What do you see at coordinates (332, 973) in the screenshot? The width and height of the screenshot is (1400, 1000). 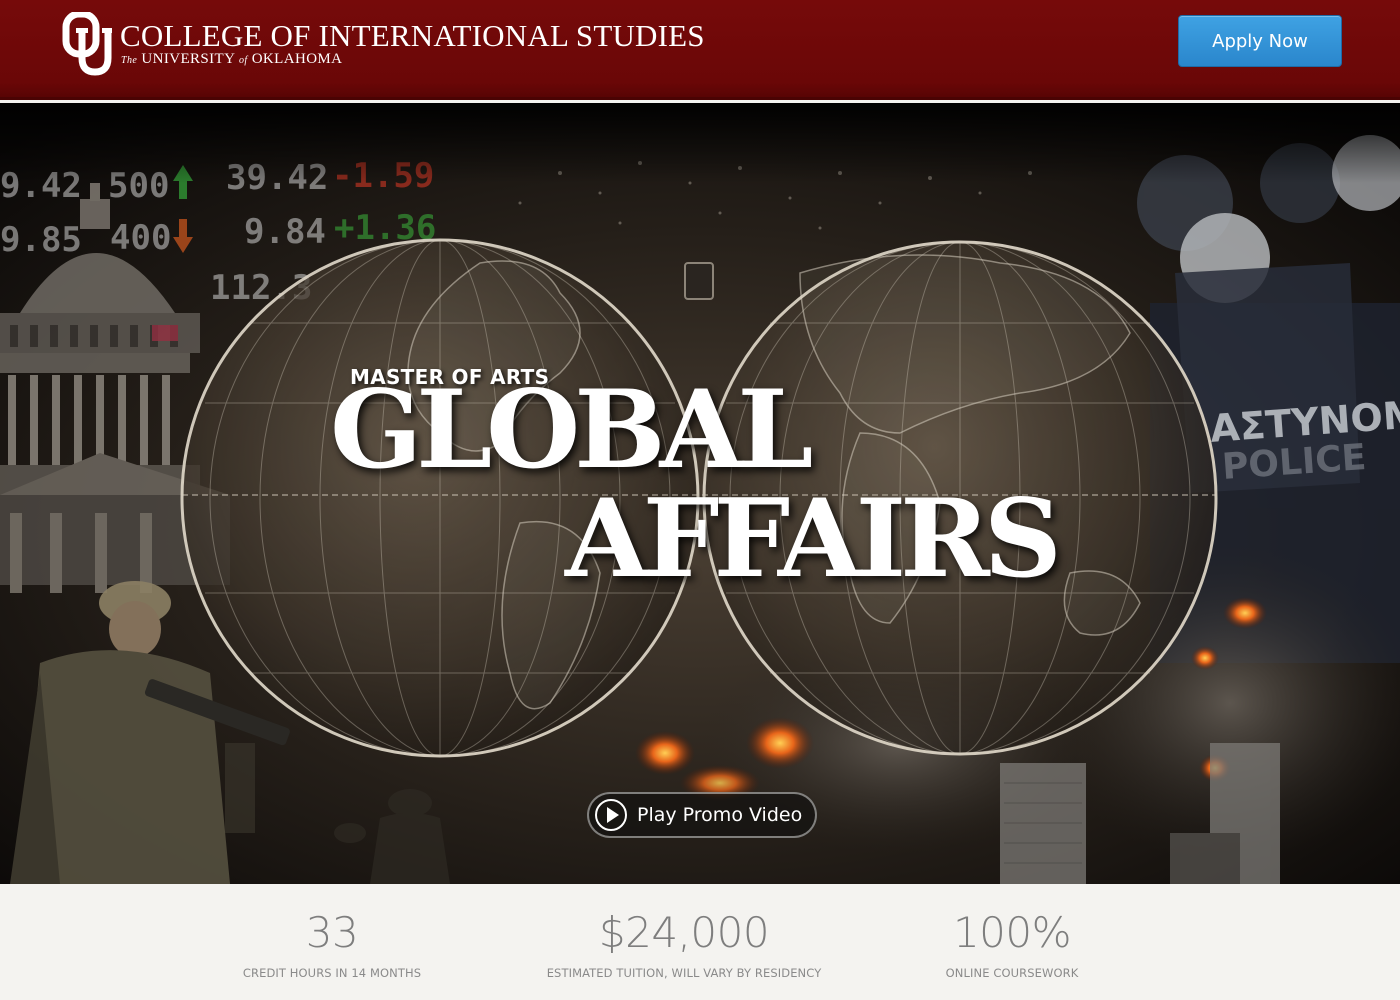 I see `stat-label: CREDIT HOURS IN 14 MONTHS` at bounding box center [332, 973].